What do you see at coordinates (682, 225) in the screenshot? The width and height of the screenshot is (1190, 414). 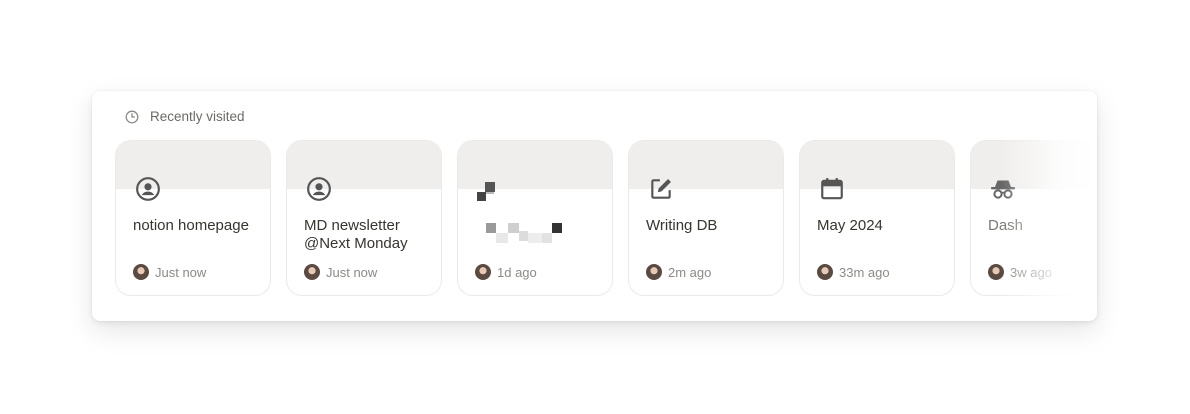 I see `card-title: Writing DB` at bounding box center [682, 225].